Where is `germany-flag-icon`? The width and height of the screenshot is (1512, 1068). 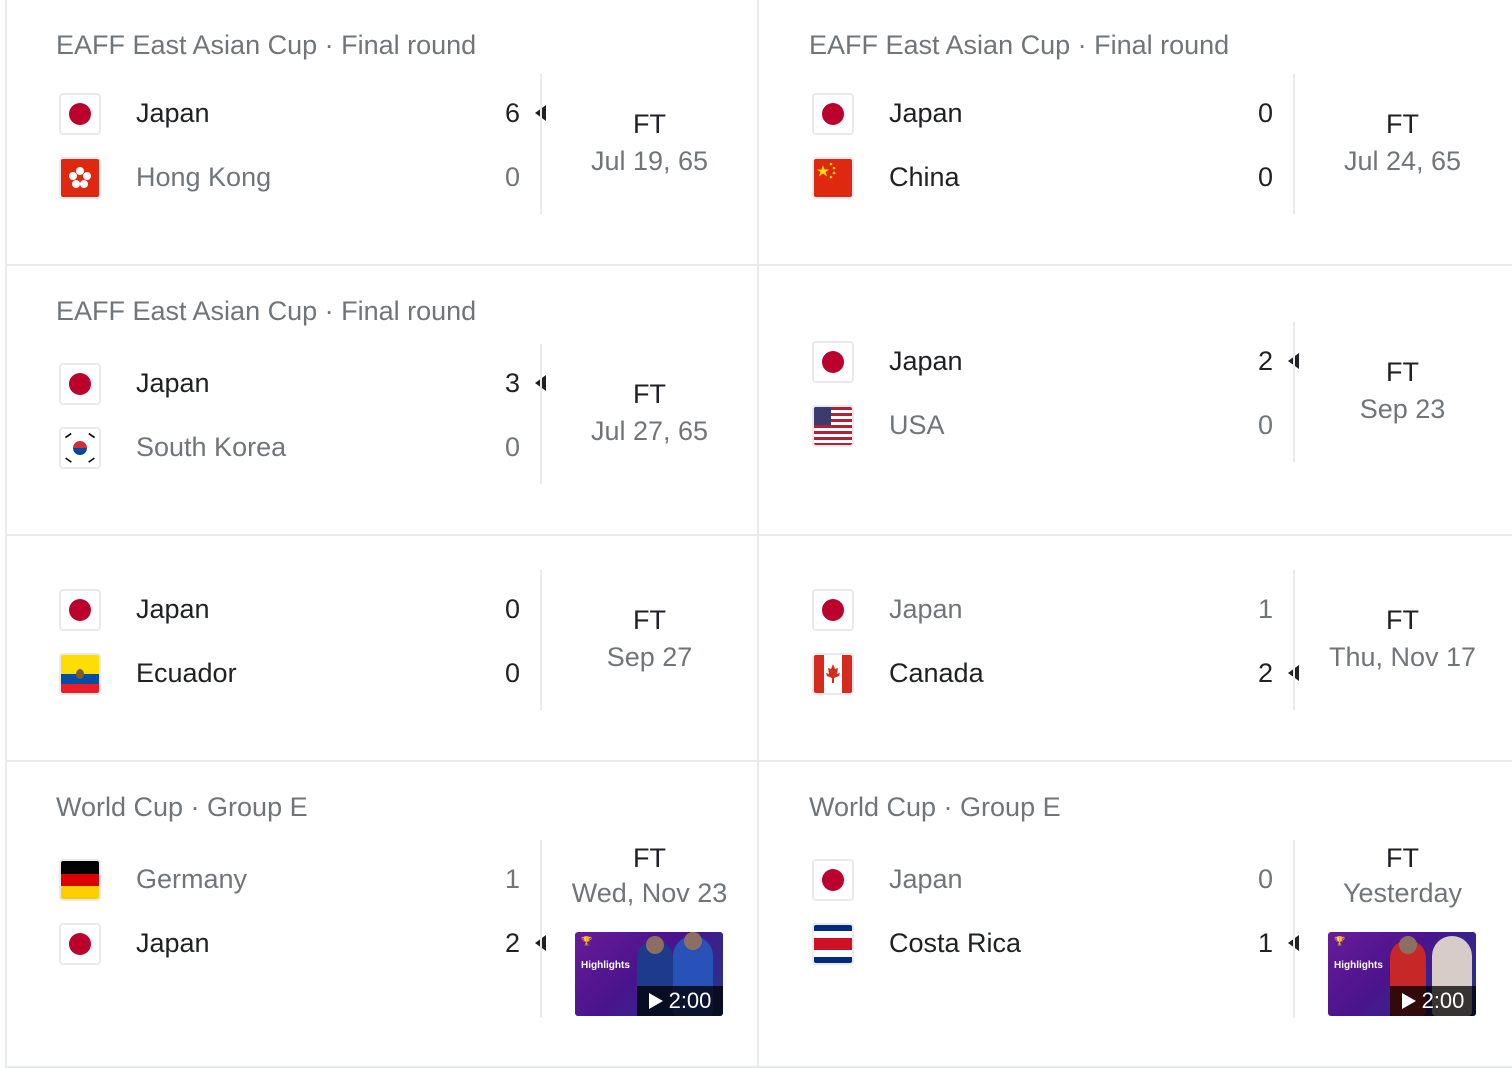 germany-flag-icon is located at coordinates (80, 880).